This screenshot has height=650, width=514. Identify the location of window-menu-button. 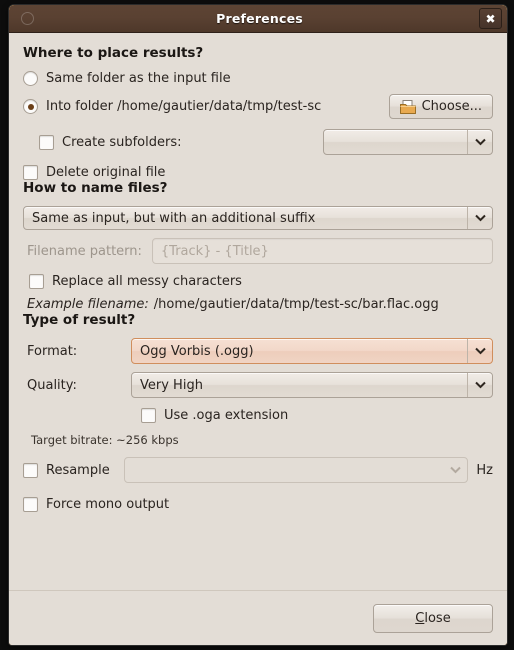
(27, 18).